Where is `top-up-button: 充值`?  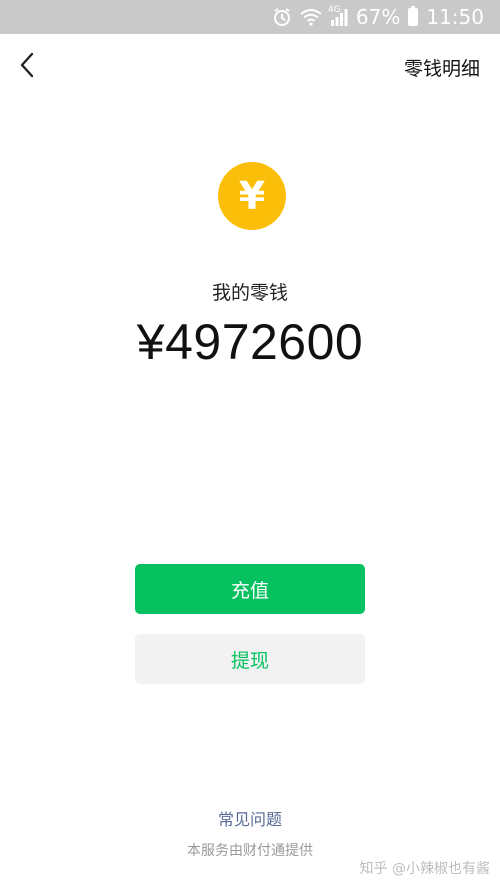 top-up-button: 充值 is located at coordinates (250, 589).